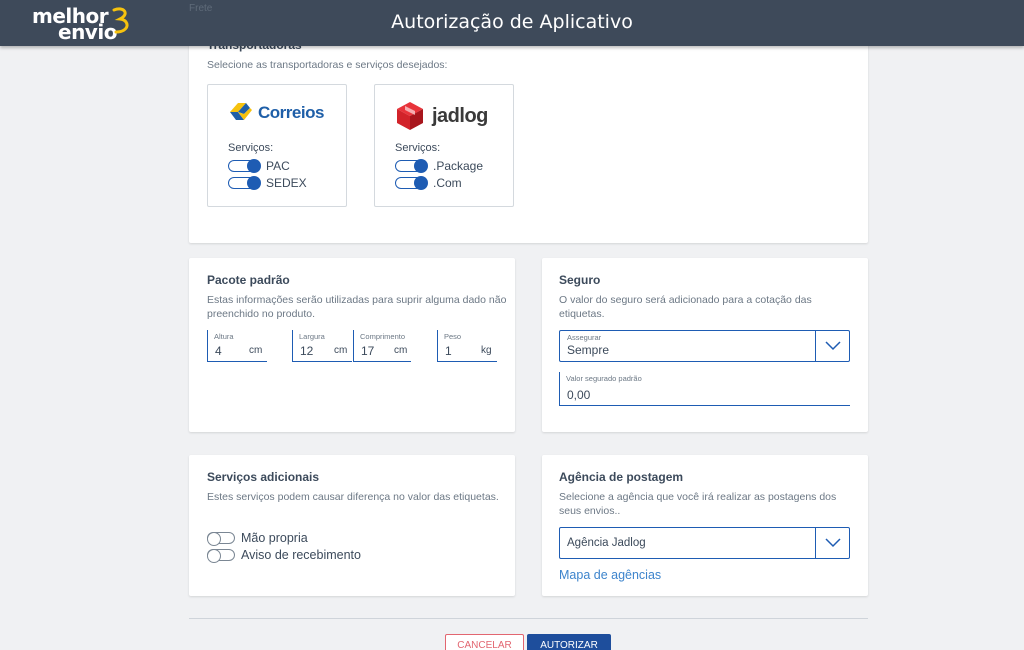  Describe the element at coordinates (444, 145) in the screenshot. I see `carrier-card-jadlog: jadlog Serviços: .Package .Com` at that location.